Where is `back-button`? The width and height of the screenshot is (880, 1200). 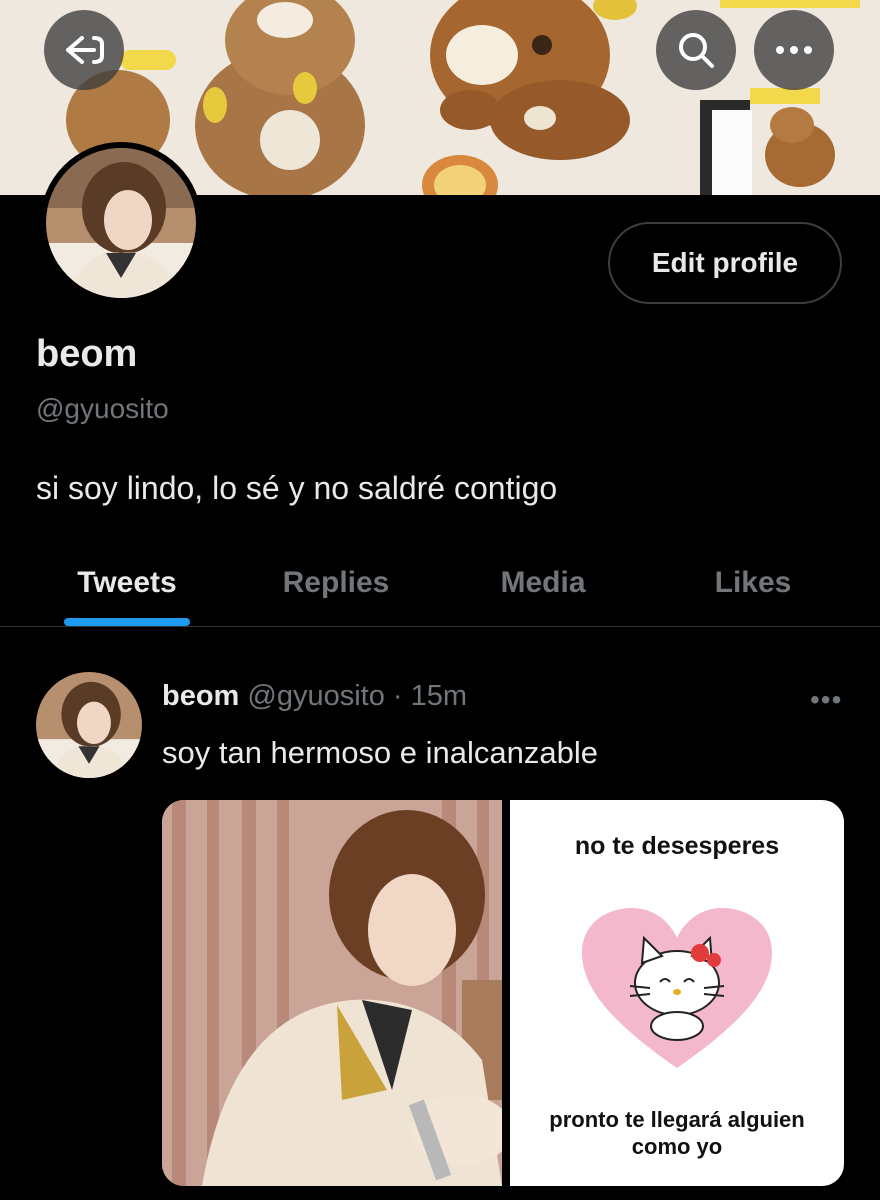
back-button is located at coordinates (84, 50).